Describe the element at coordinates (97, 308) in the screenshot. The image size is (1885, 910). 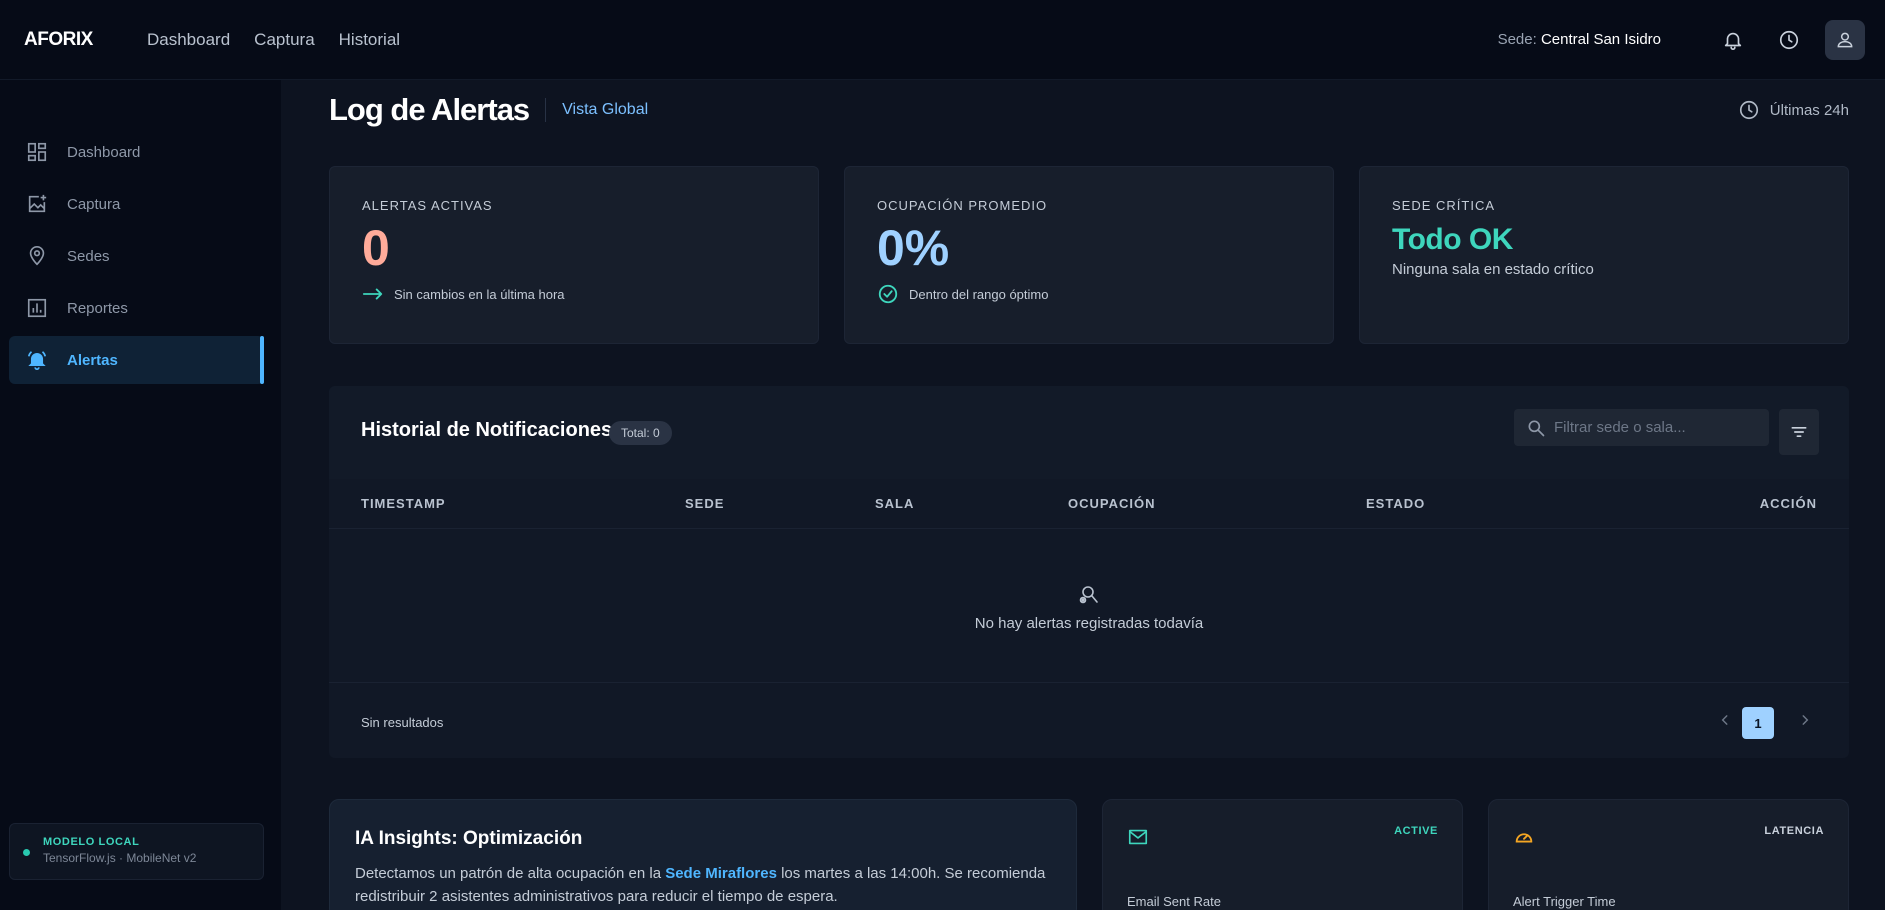
I see `sidebar-item-label: Reportes` at that location.